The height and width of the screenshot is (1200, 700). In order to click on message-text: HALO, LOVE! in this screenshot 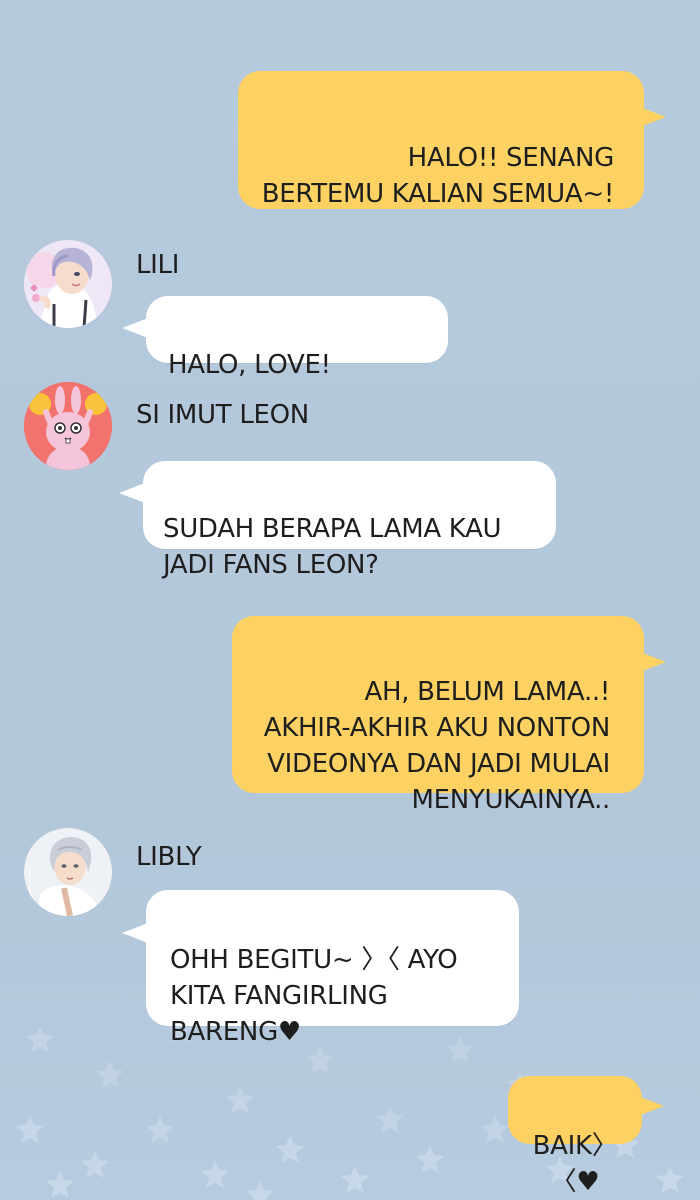, I will do `click(249, 365)`.